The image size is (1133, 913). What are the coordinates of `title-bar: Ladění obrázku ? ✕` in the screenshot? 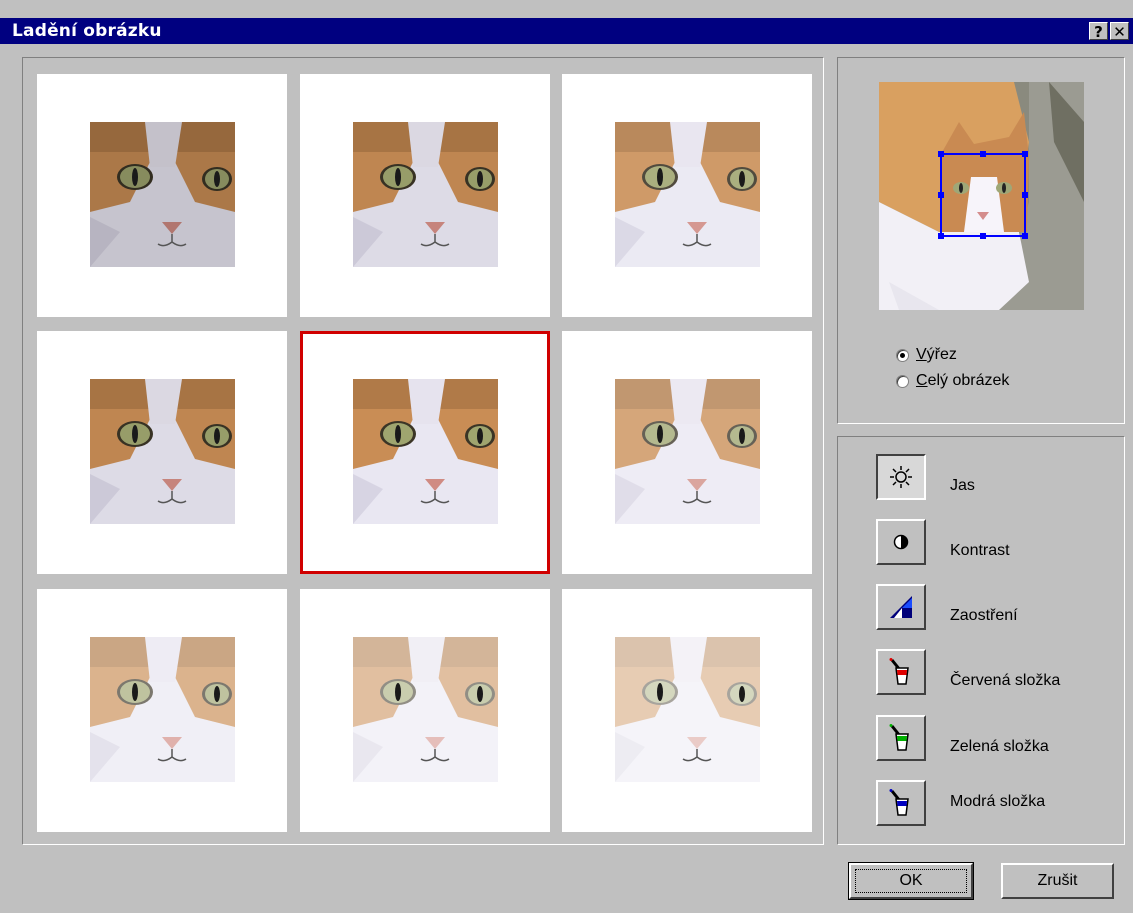 It's located at (566, 31).